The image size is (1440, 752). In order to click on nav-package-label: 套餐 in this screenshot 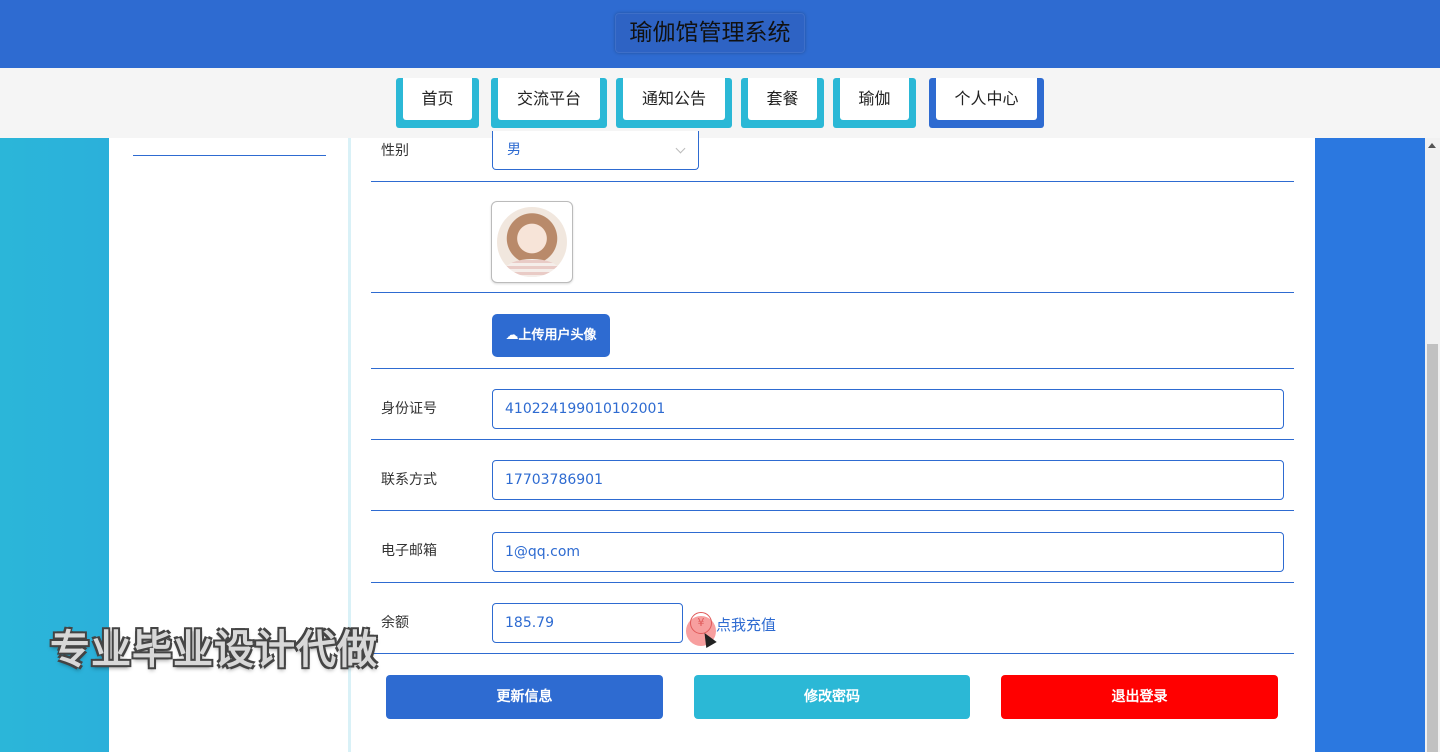, I will do `click(782, 99)`.